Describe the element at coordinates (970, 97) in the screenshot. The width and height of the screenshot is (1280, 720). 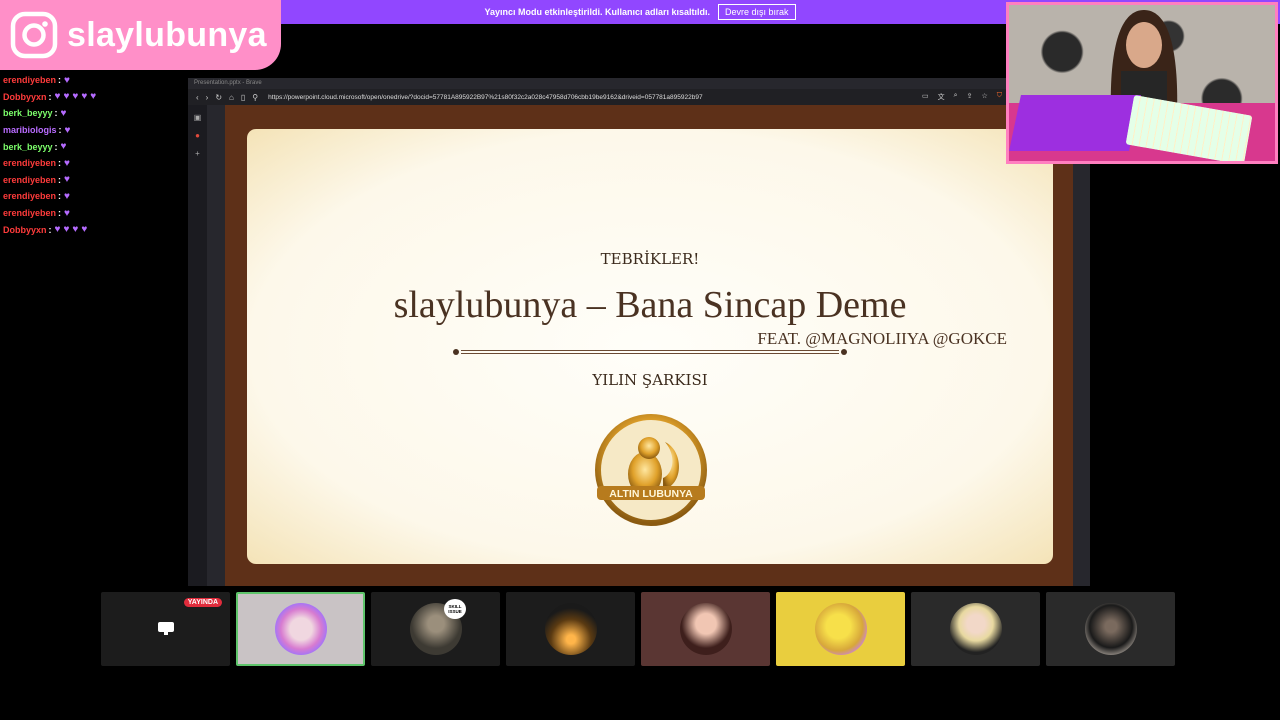
I see `share-icon: ⇪` at that location.